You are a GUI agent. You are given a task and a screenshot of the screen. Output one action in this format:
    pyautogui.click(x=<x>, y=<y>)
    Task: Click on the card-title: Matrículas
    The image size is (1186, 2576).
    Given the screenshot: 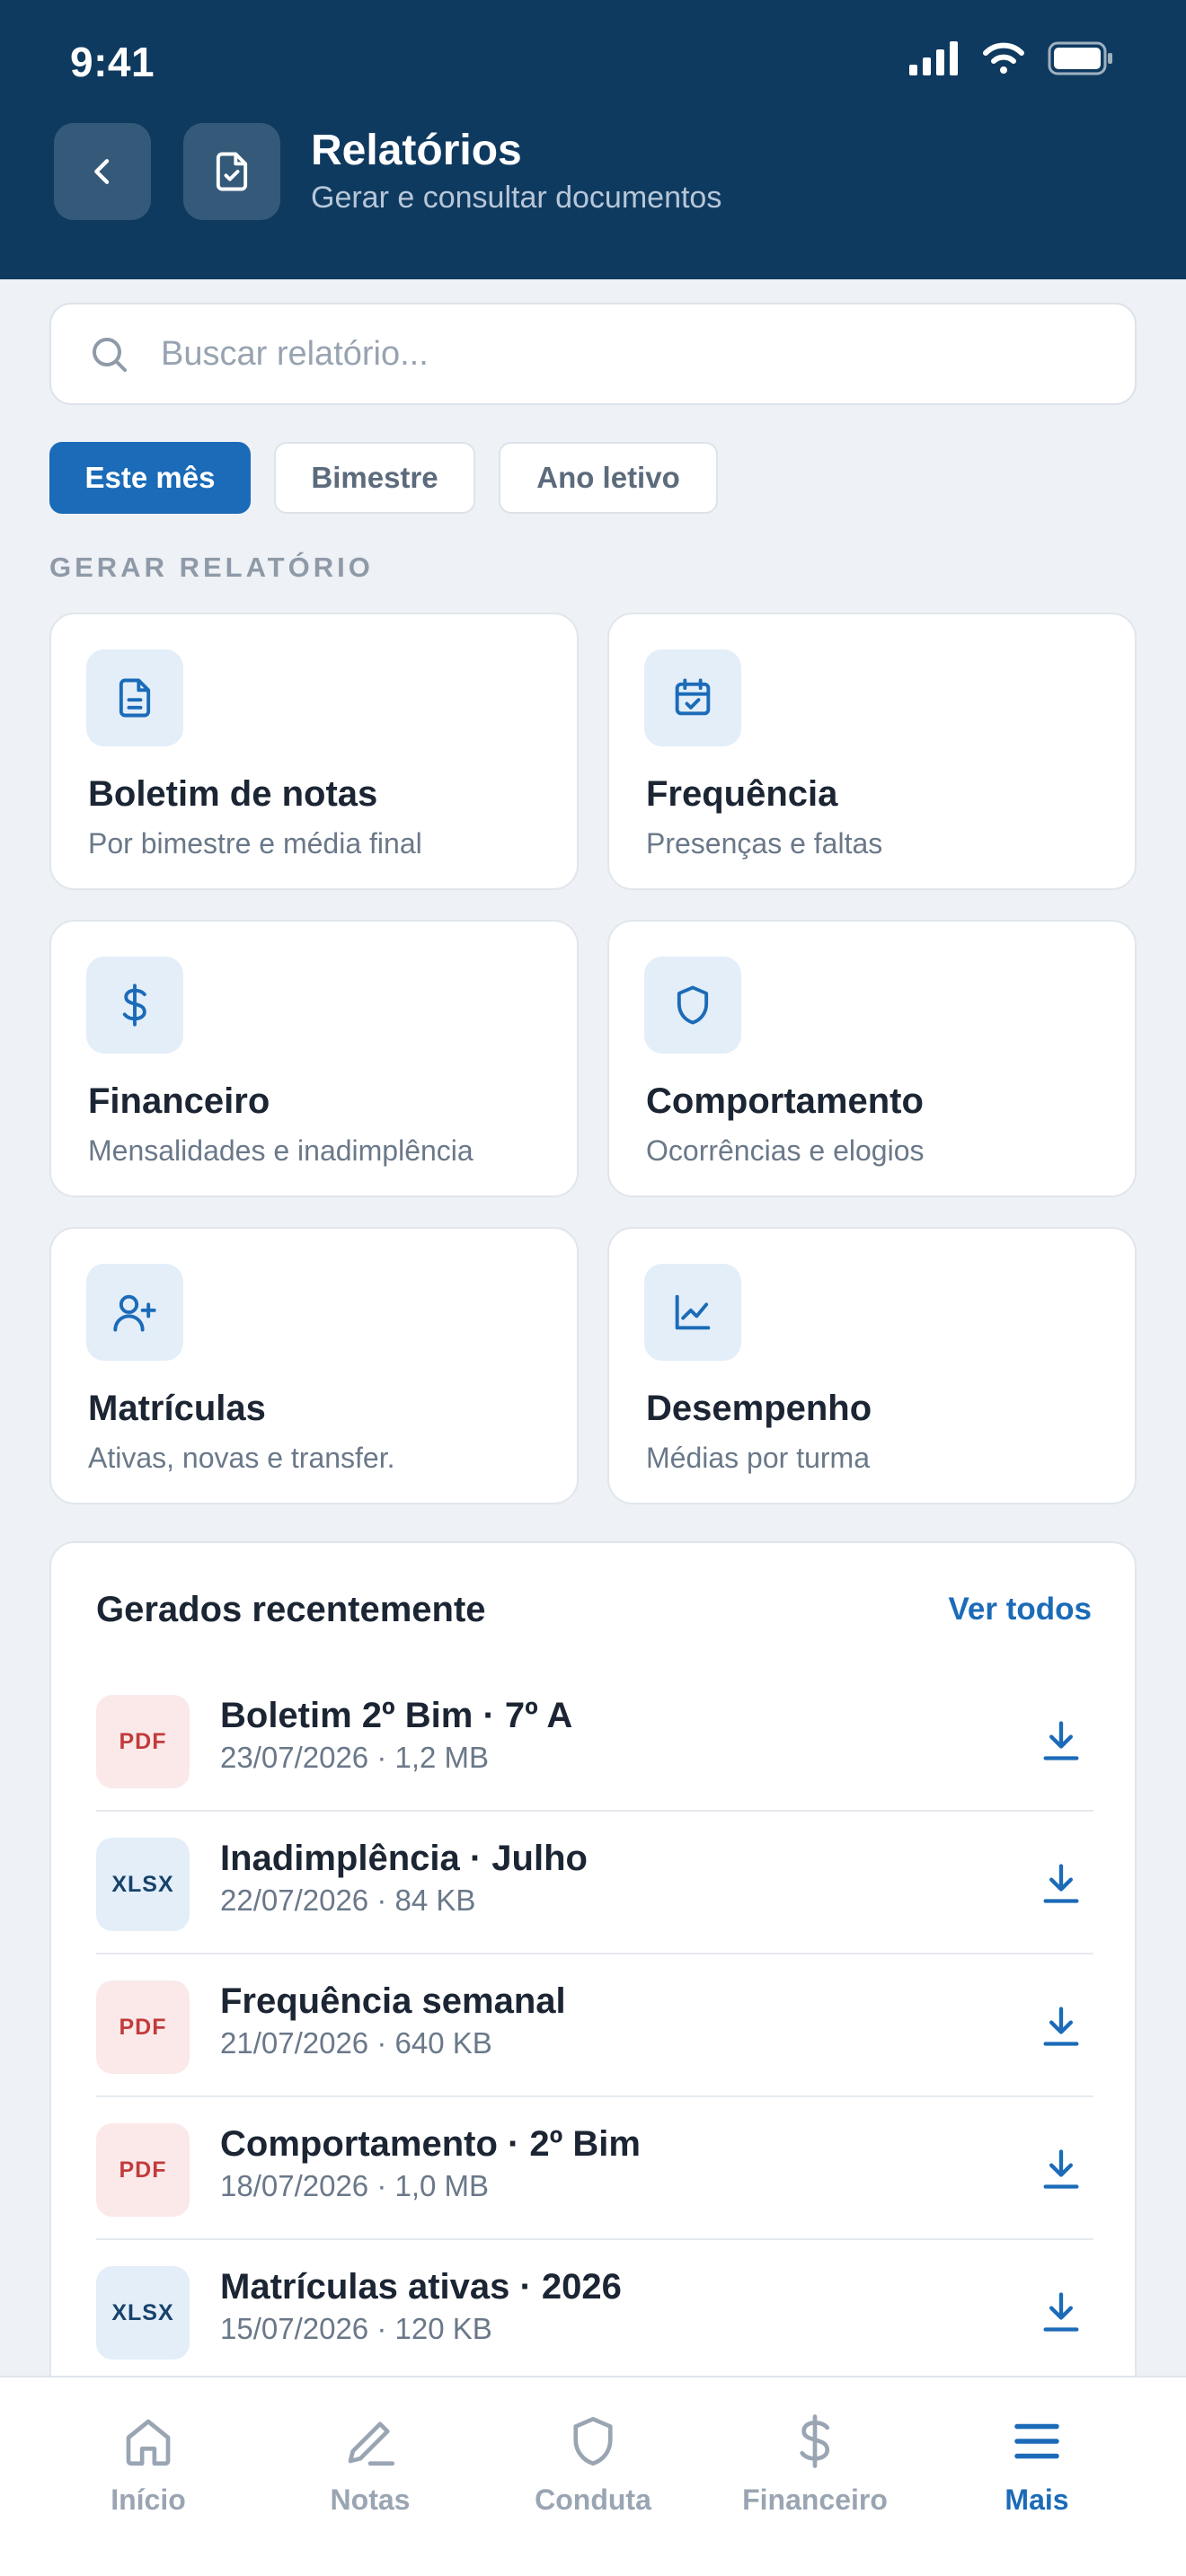 What is the action you would take?
    pyautogui.click(x=177, y=1408)
    